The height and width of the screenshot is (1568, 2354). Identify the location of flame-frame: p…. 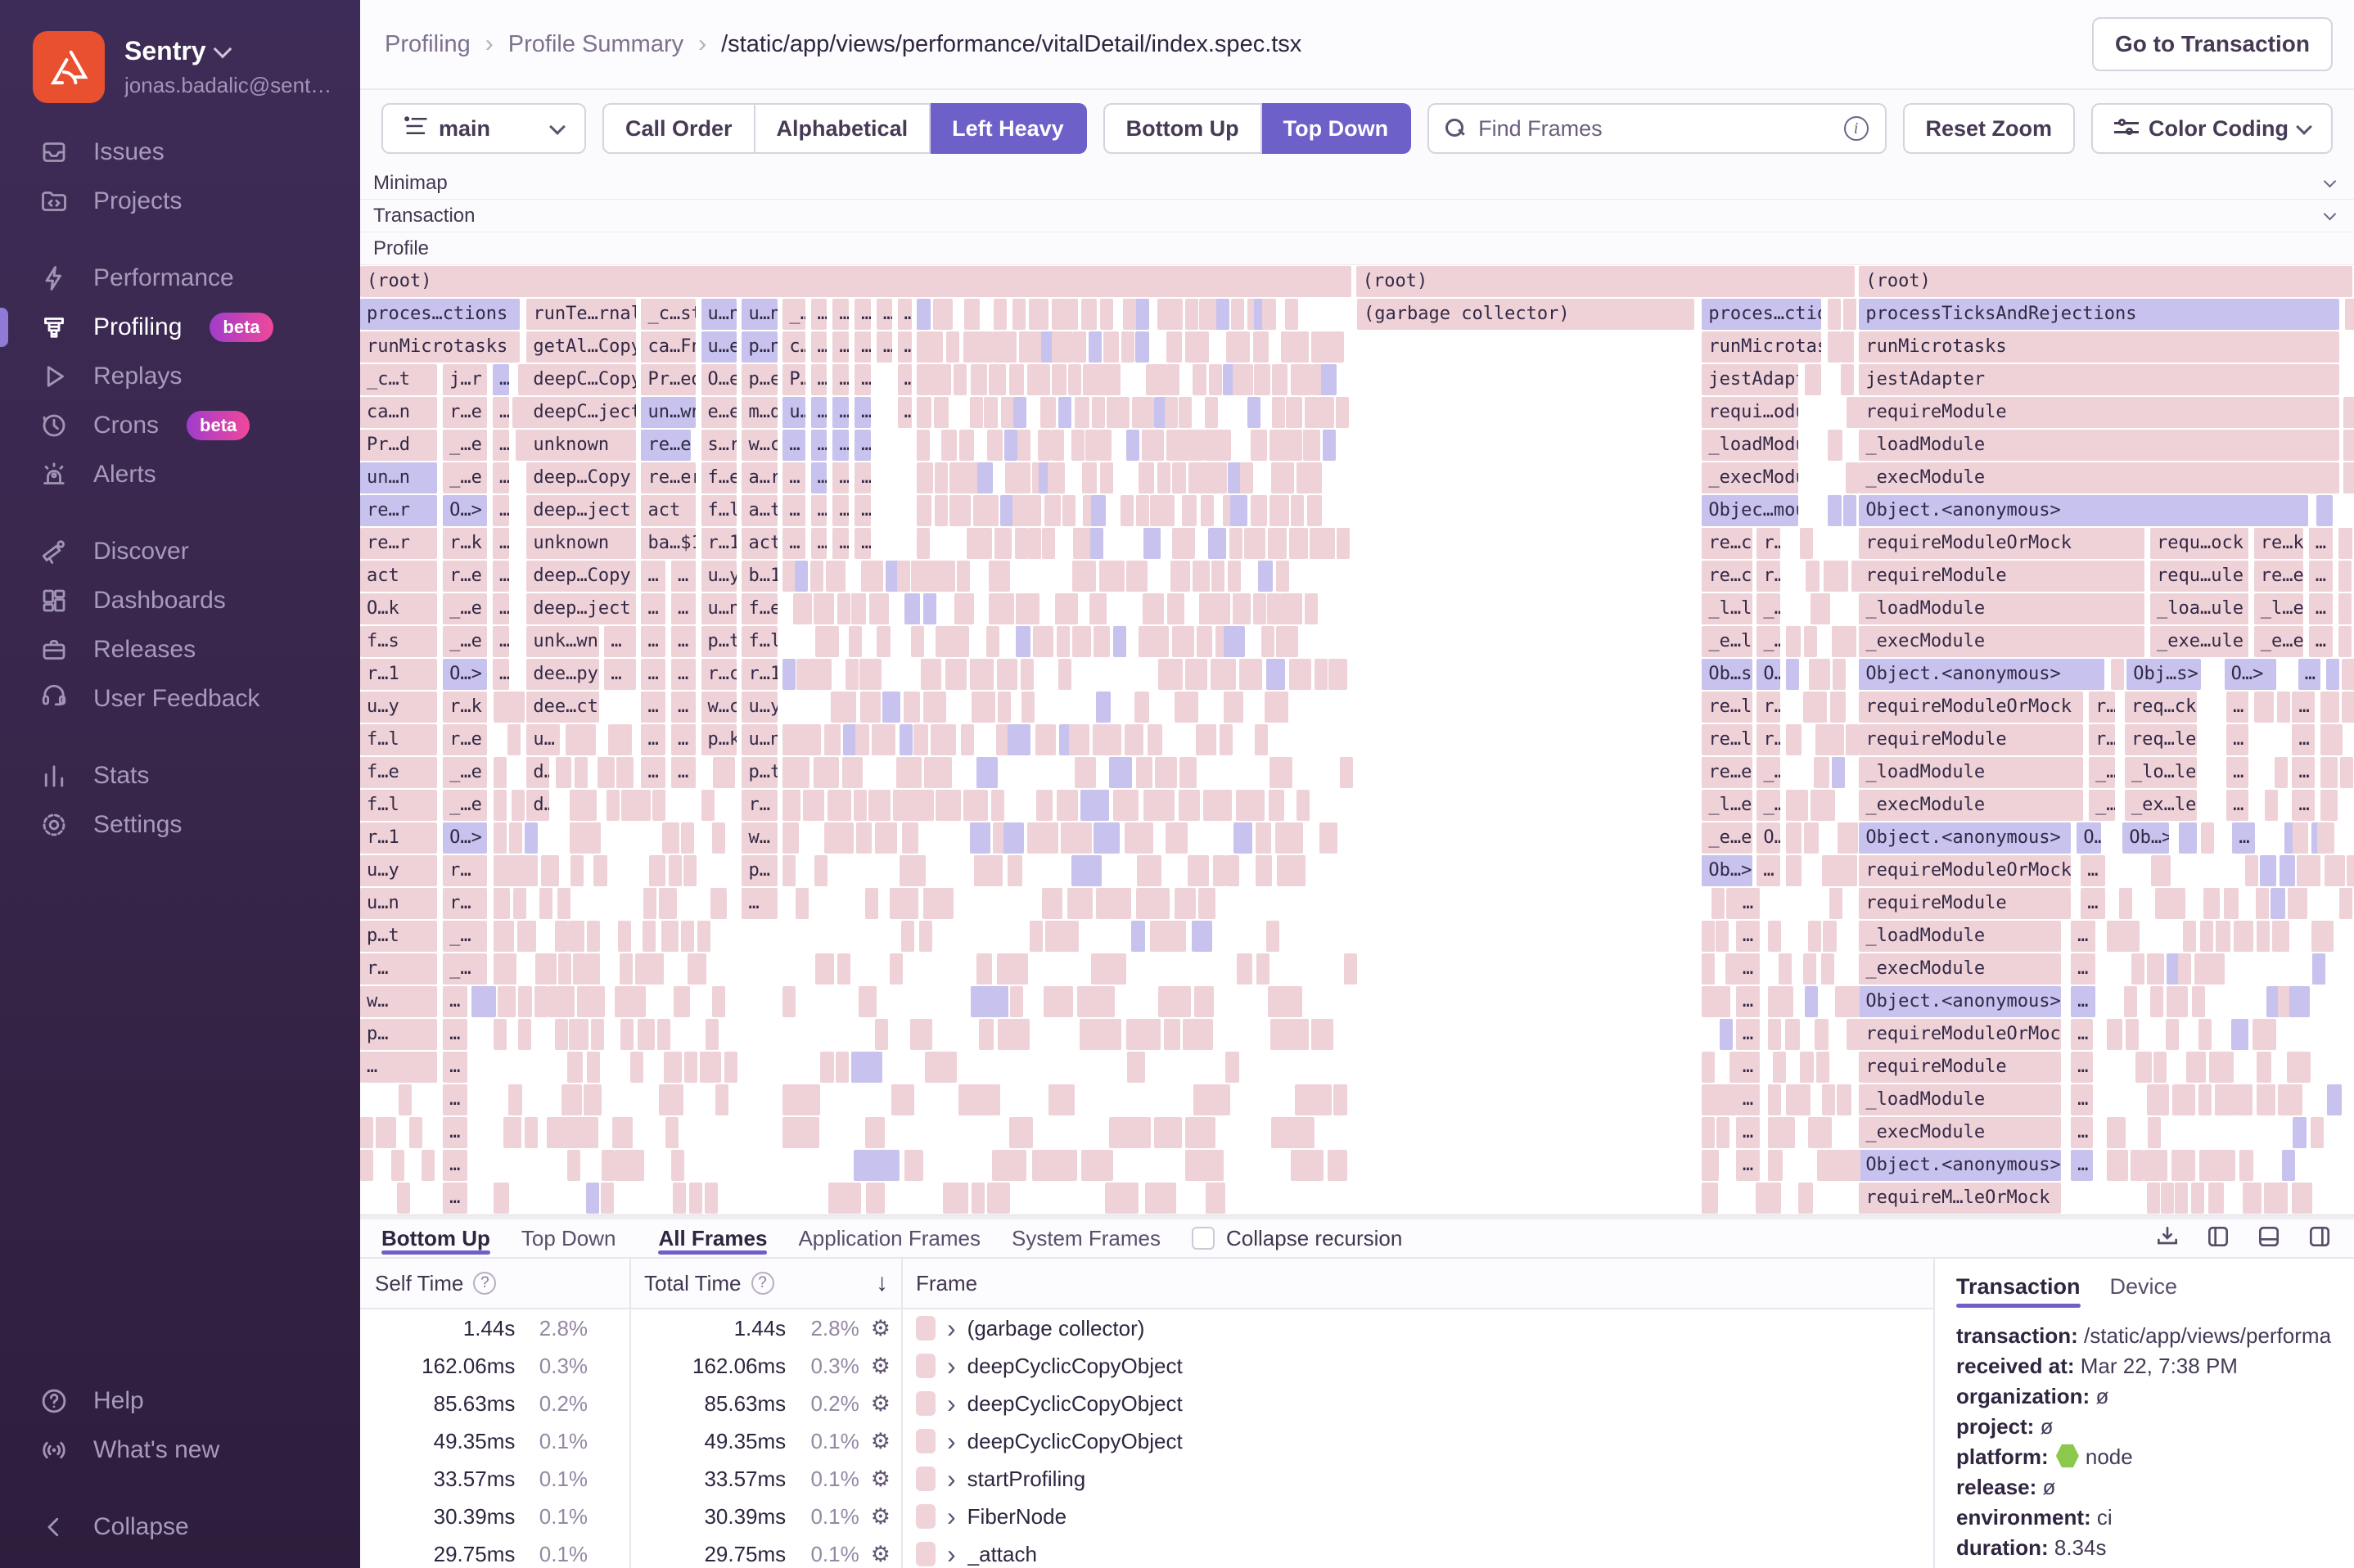
(760, 870).